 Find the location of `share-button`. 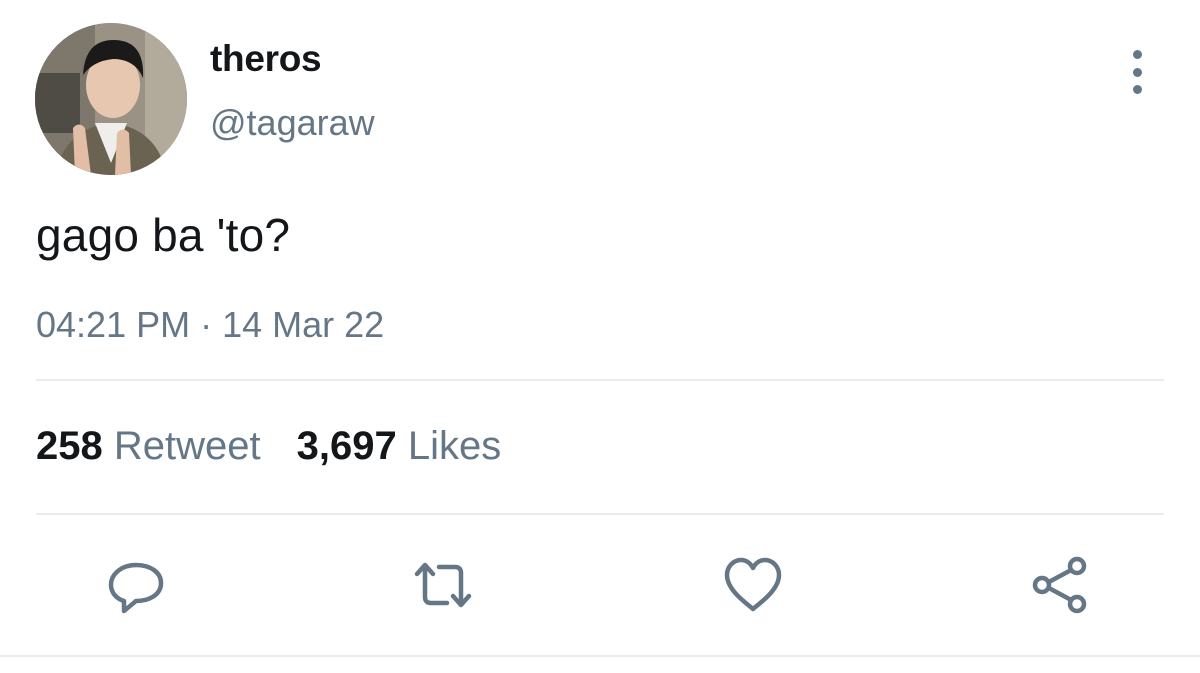

share-button is located at coordinates (1061, 585).